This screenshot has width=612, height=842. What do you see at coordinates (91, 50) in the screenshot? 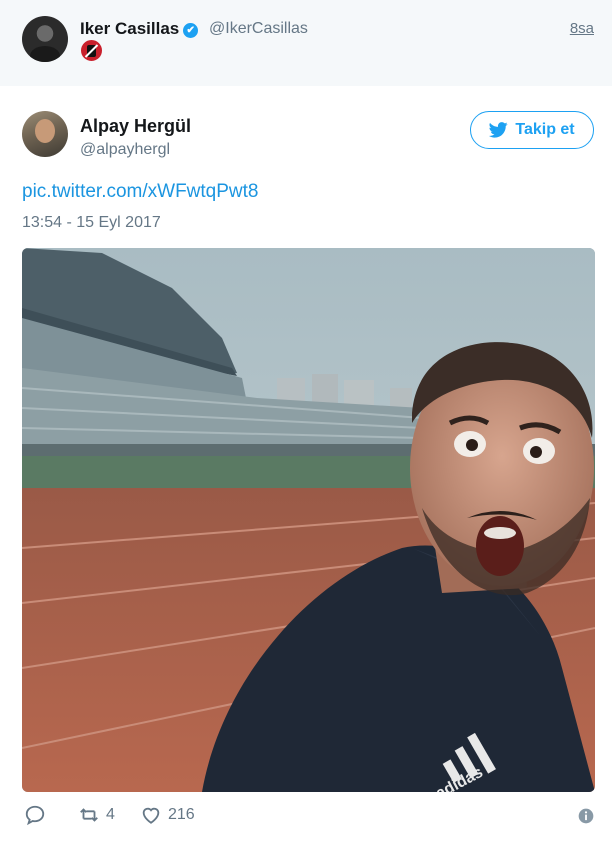
I see `no-mobile-phones-icon` at bounding box center [91, 50].